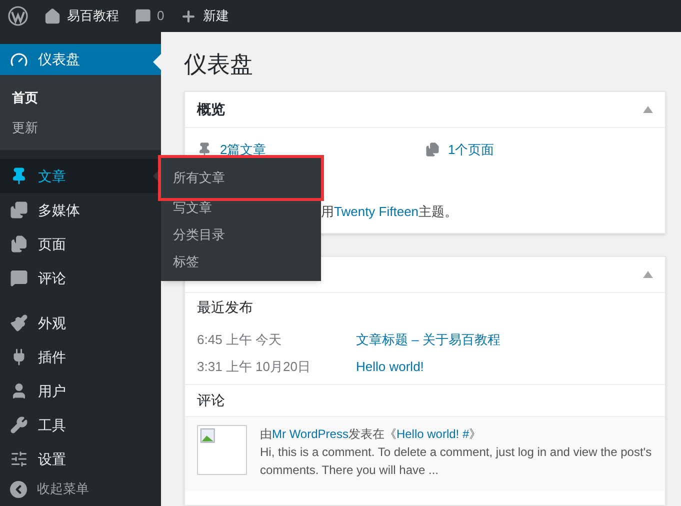  I want to click on sliders-icon, so click(19, 459).